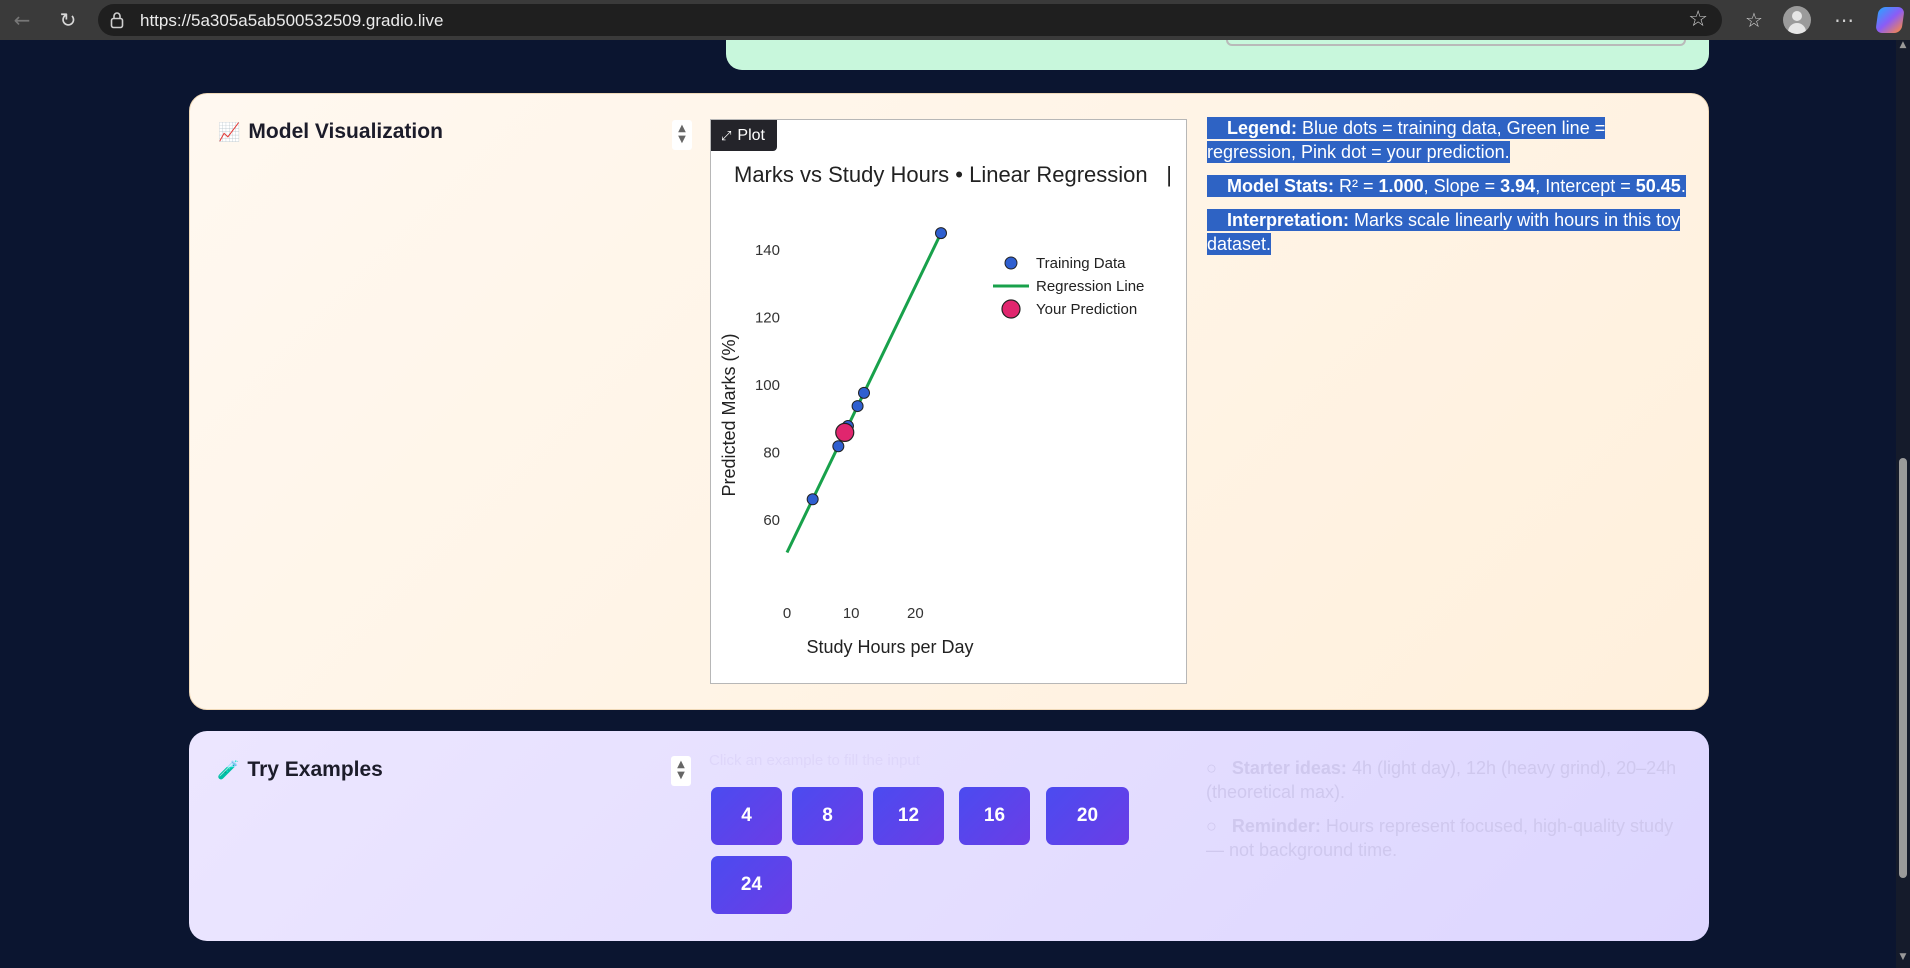  I want to click on page-scrollbar: ▲ ▼, so click(1903, 504).